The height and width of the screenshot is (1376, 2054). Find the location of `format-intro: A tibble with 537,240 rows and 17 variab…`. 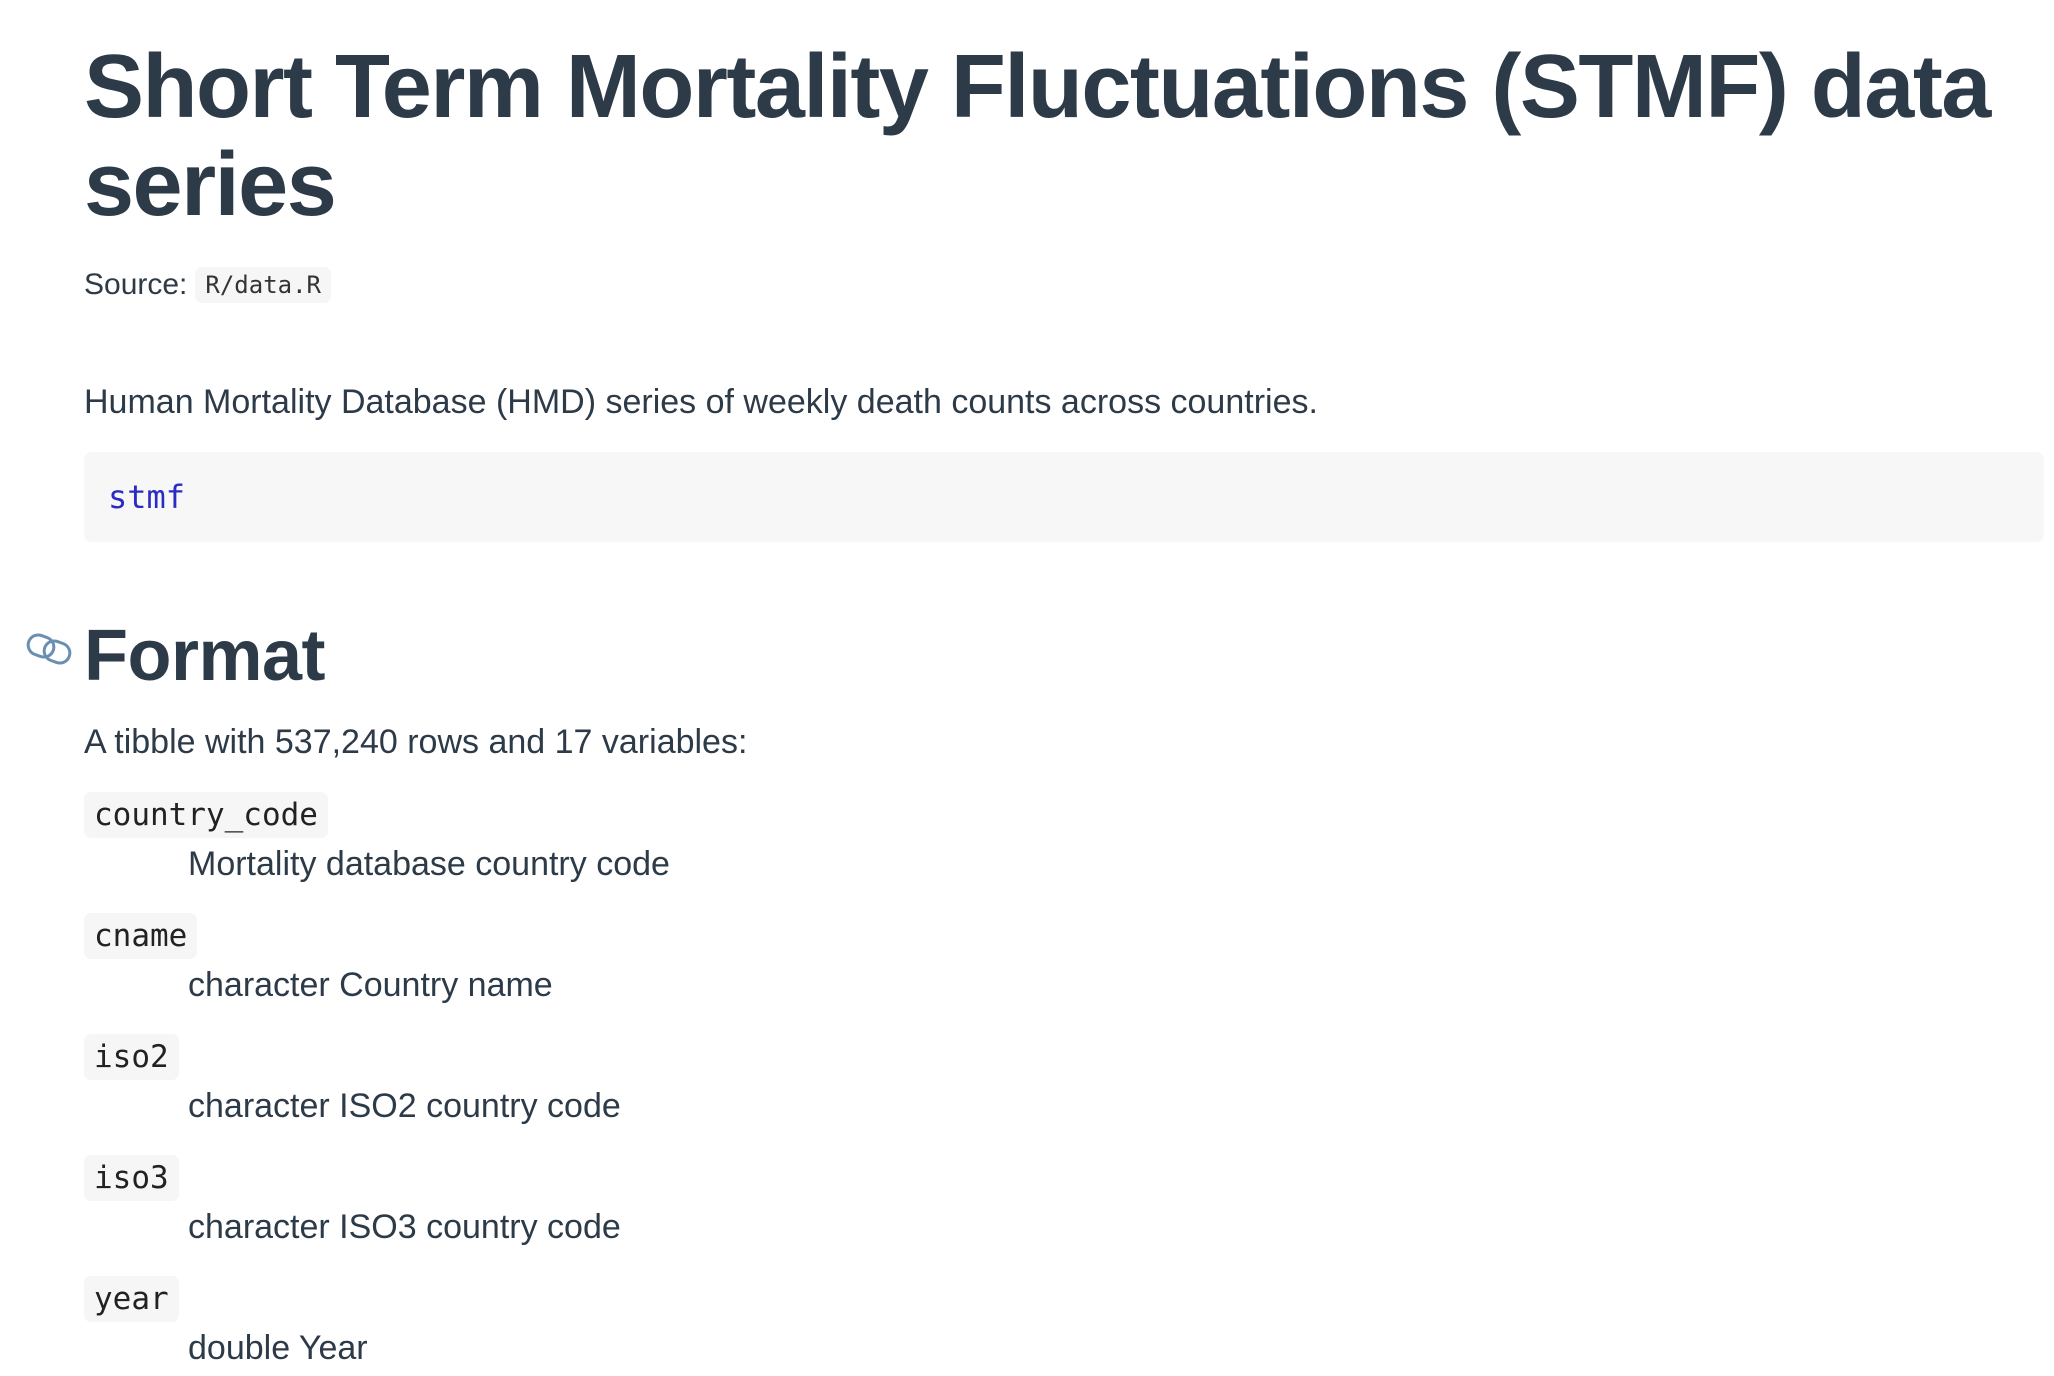

format-intro: A tibble with 537,240 rows and 17 variab… is located at coordinates (416, 742).